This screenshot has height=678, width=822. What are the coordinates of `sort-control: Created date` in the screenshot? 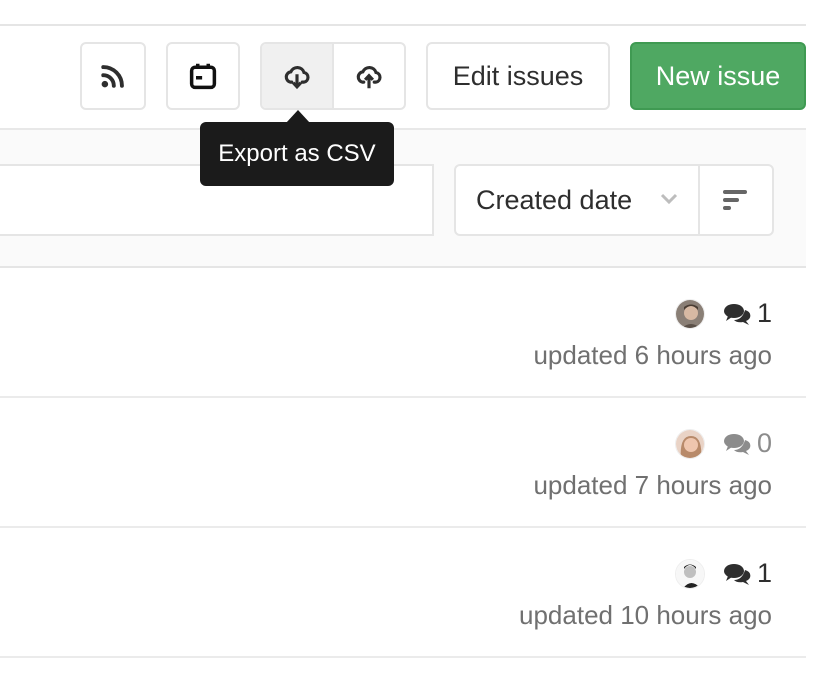 It's located at (614, 200).